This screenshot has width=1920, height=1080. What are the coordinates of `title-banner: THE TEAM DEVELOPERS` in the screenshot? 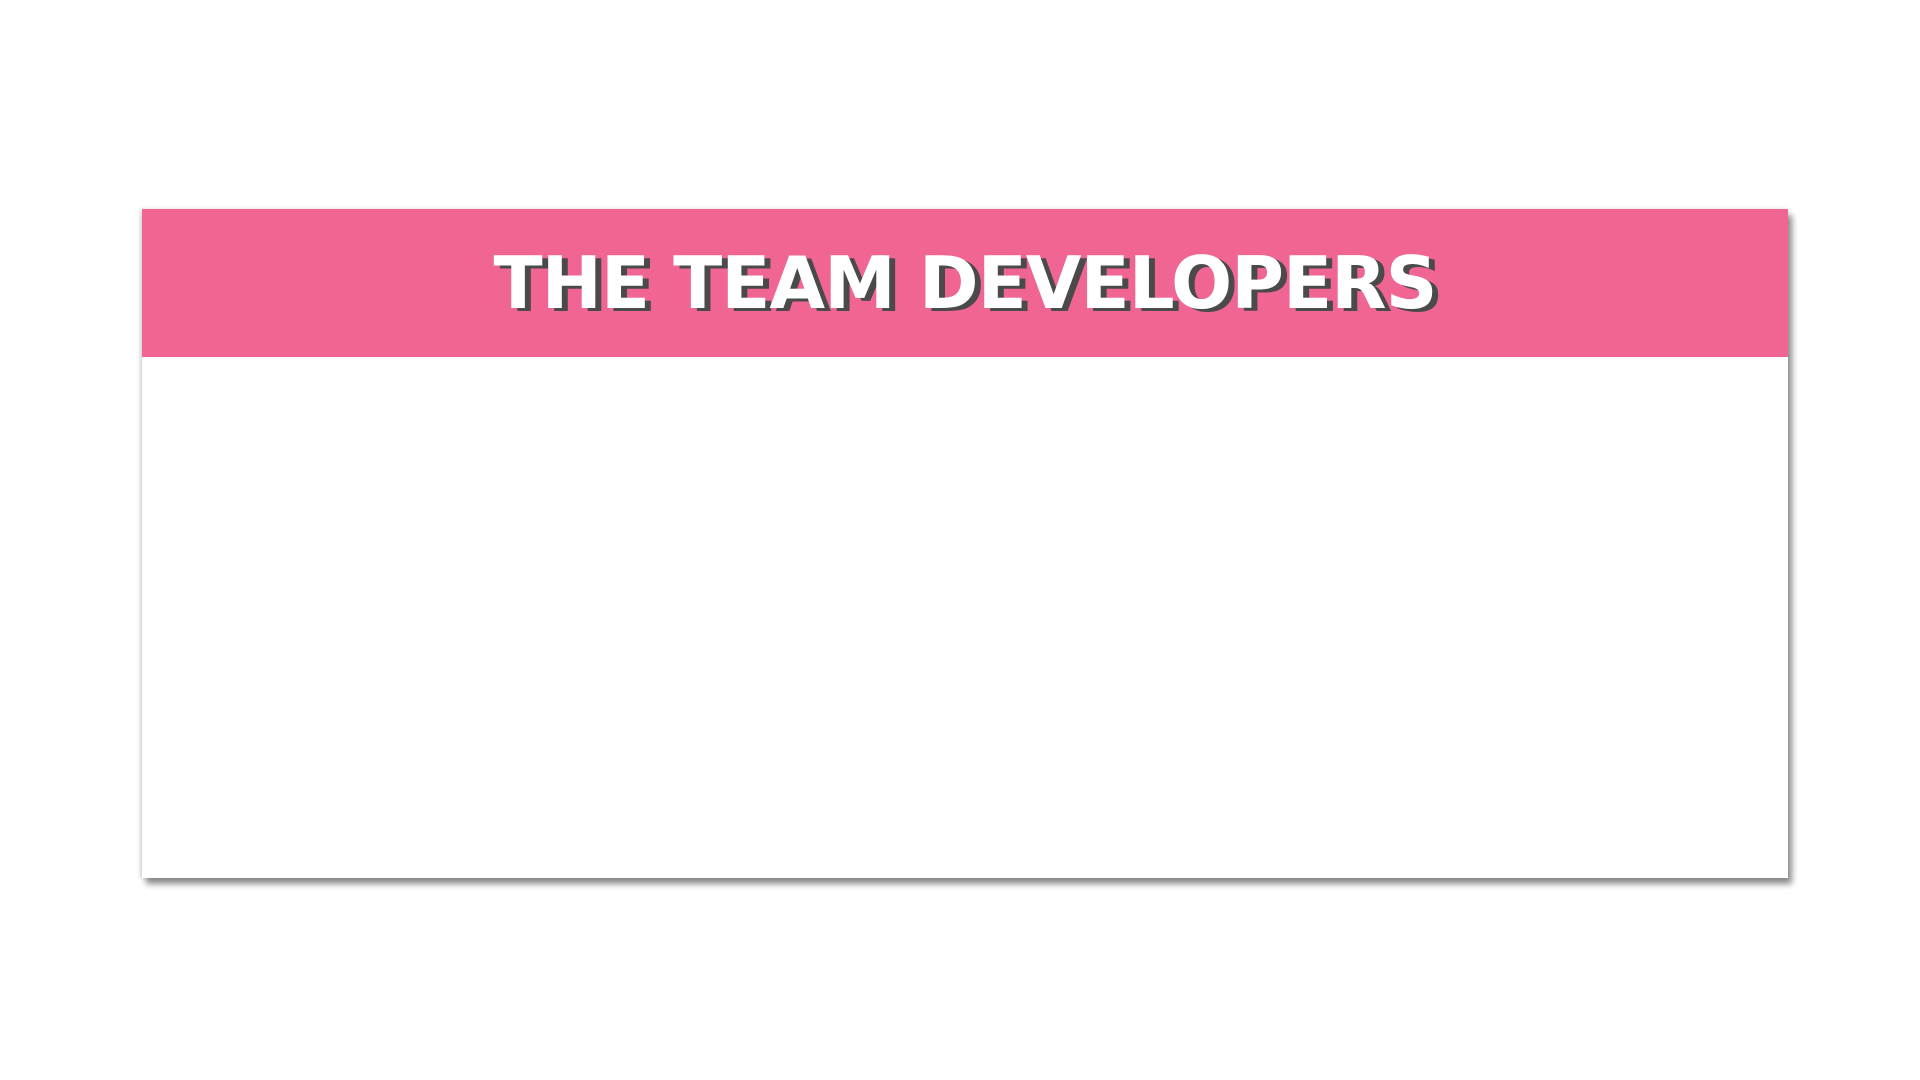 It's located at (965, 283).